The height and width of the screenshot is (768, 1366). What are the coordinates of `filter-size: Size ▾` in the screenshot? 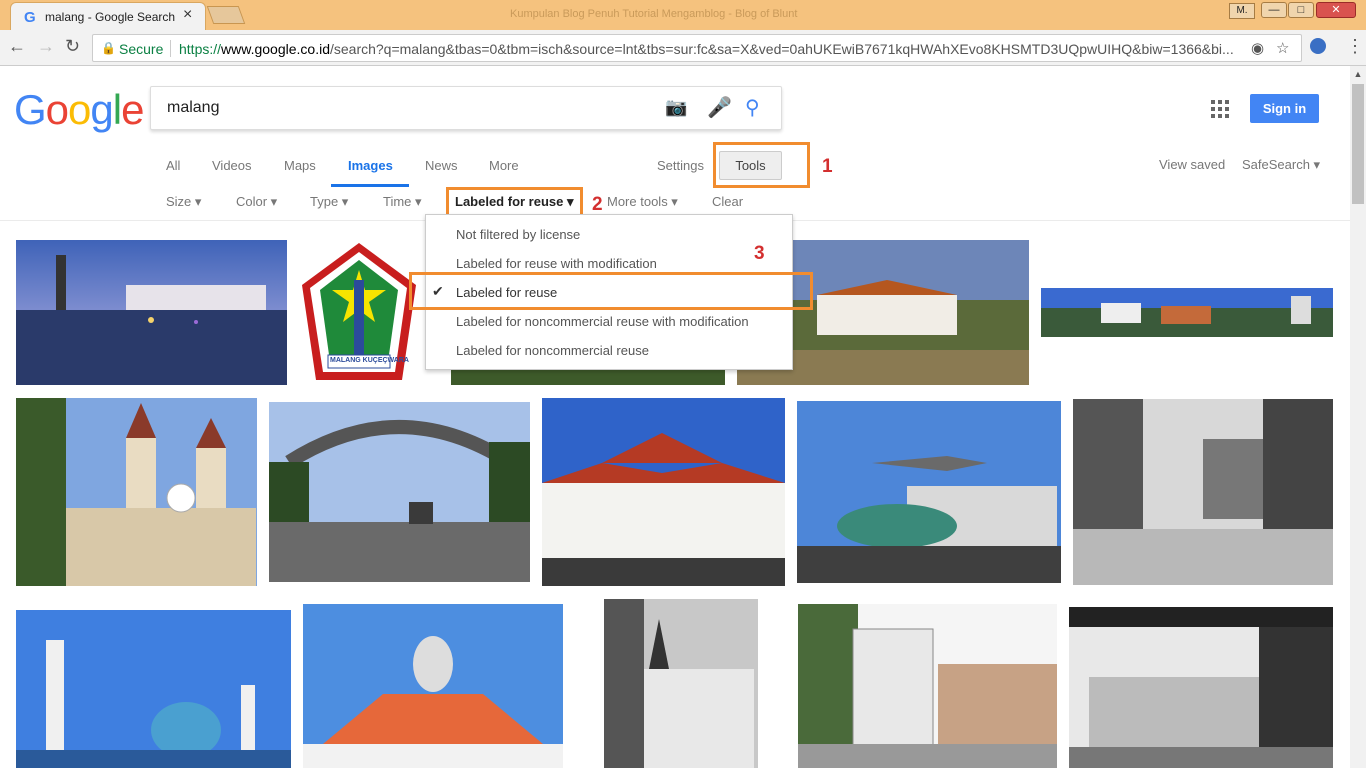 It's located at (183, 202).